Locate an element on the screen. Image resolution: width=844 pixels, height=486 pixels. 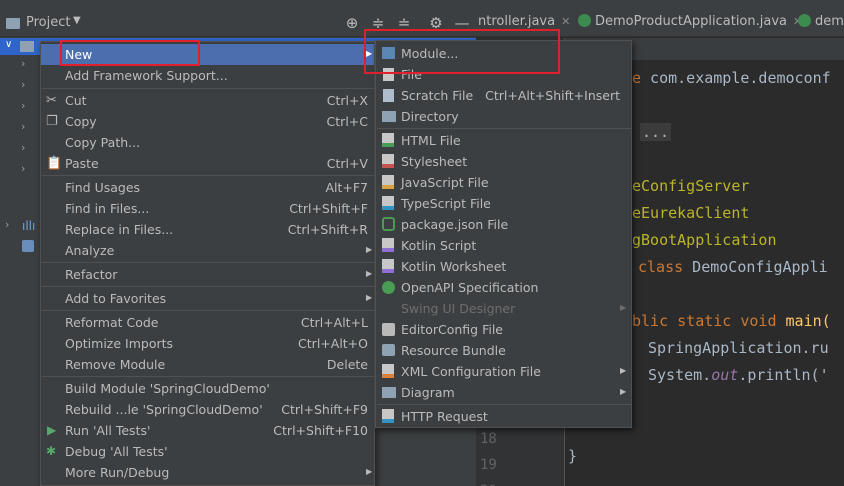
menu-item-editorconfig-file: EditorConfig File is located at coordinates (503, 329).